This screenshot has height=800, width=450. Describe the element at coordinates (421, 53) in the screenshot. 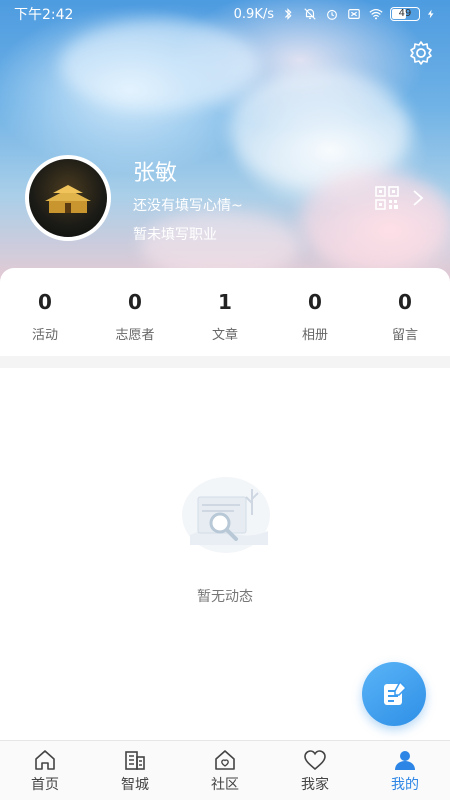

I see `settings-gear-icon` at that location.